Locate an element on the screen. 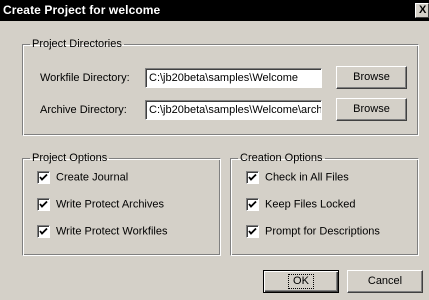 Image resolution: width=429 pixels, height=300 pixels. write-protect-archives-checkbox: Write Protect Archives is located at coordinates (100, 204).